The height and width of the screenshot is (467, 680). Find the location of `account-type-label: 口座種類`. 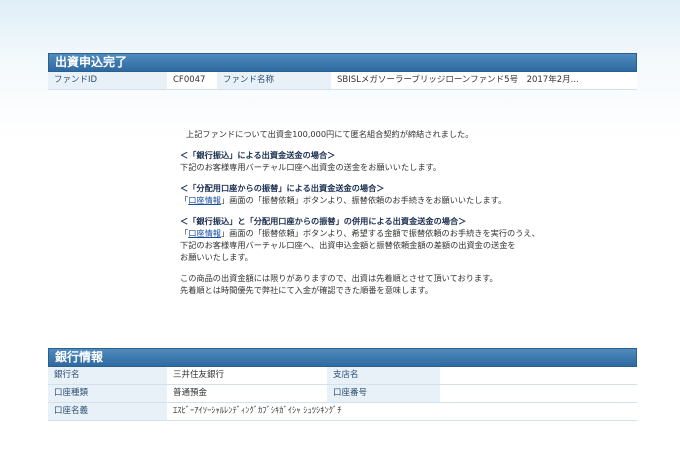

account-type-label: 口座種類 is located at coordinates (107, 393).